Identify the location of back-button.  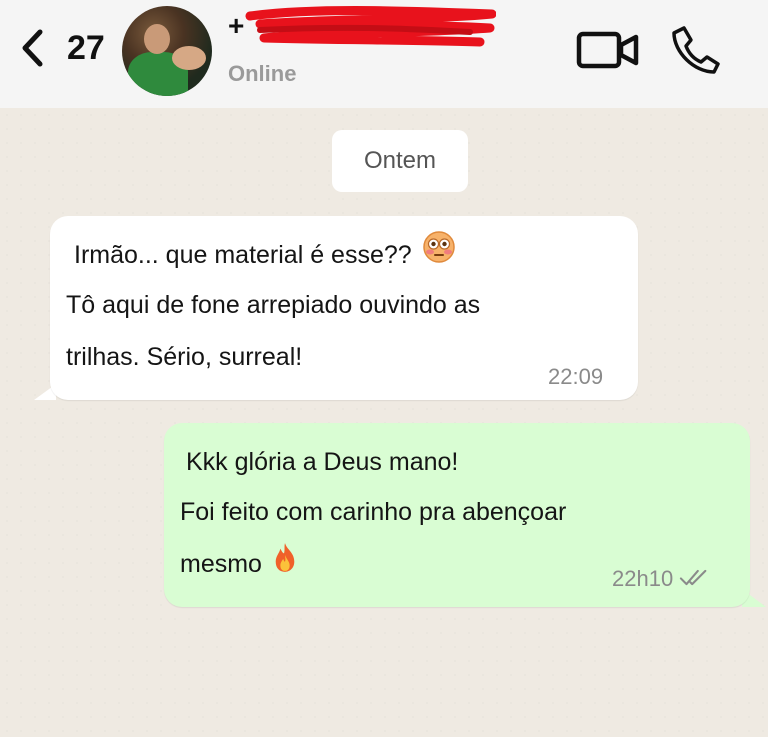
(33, 48).